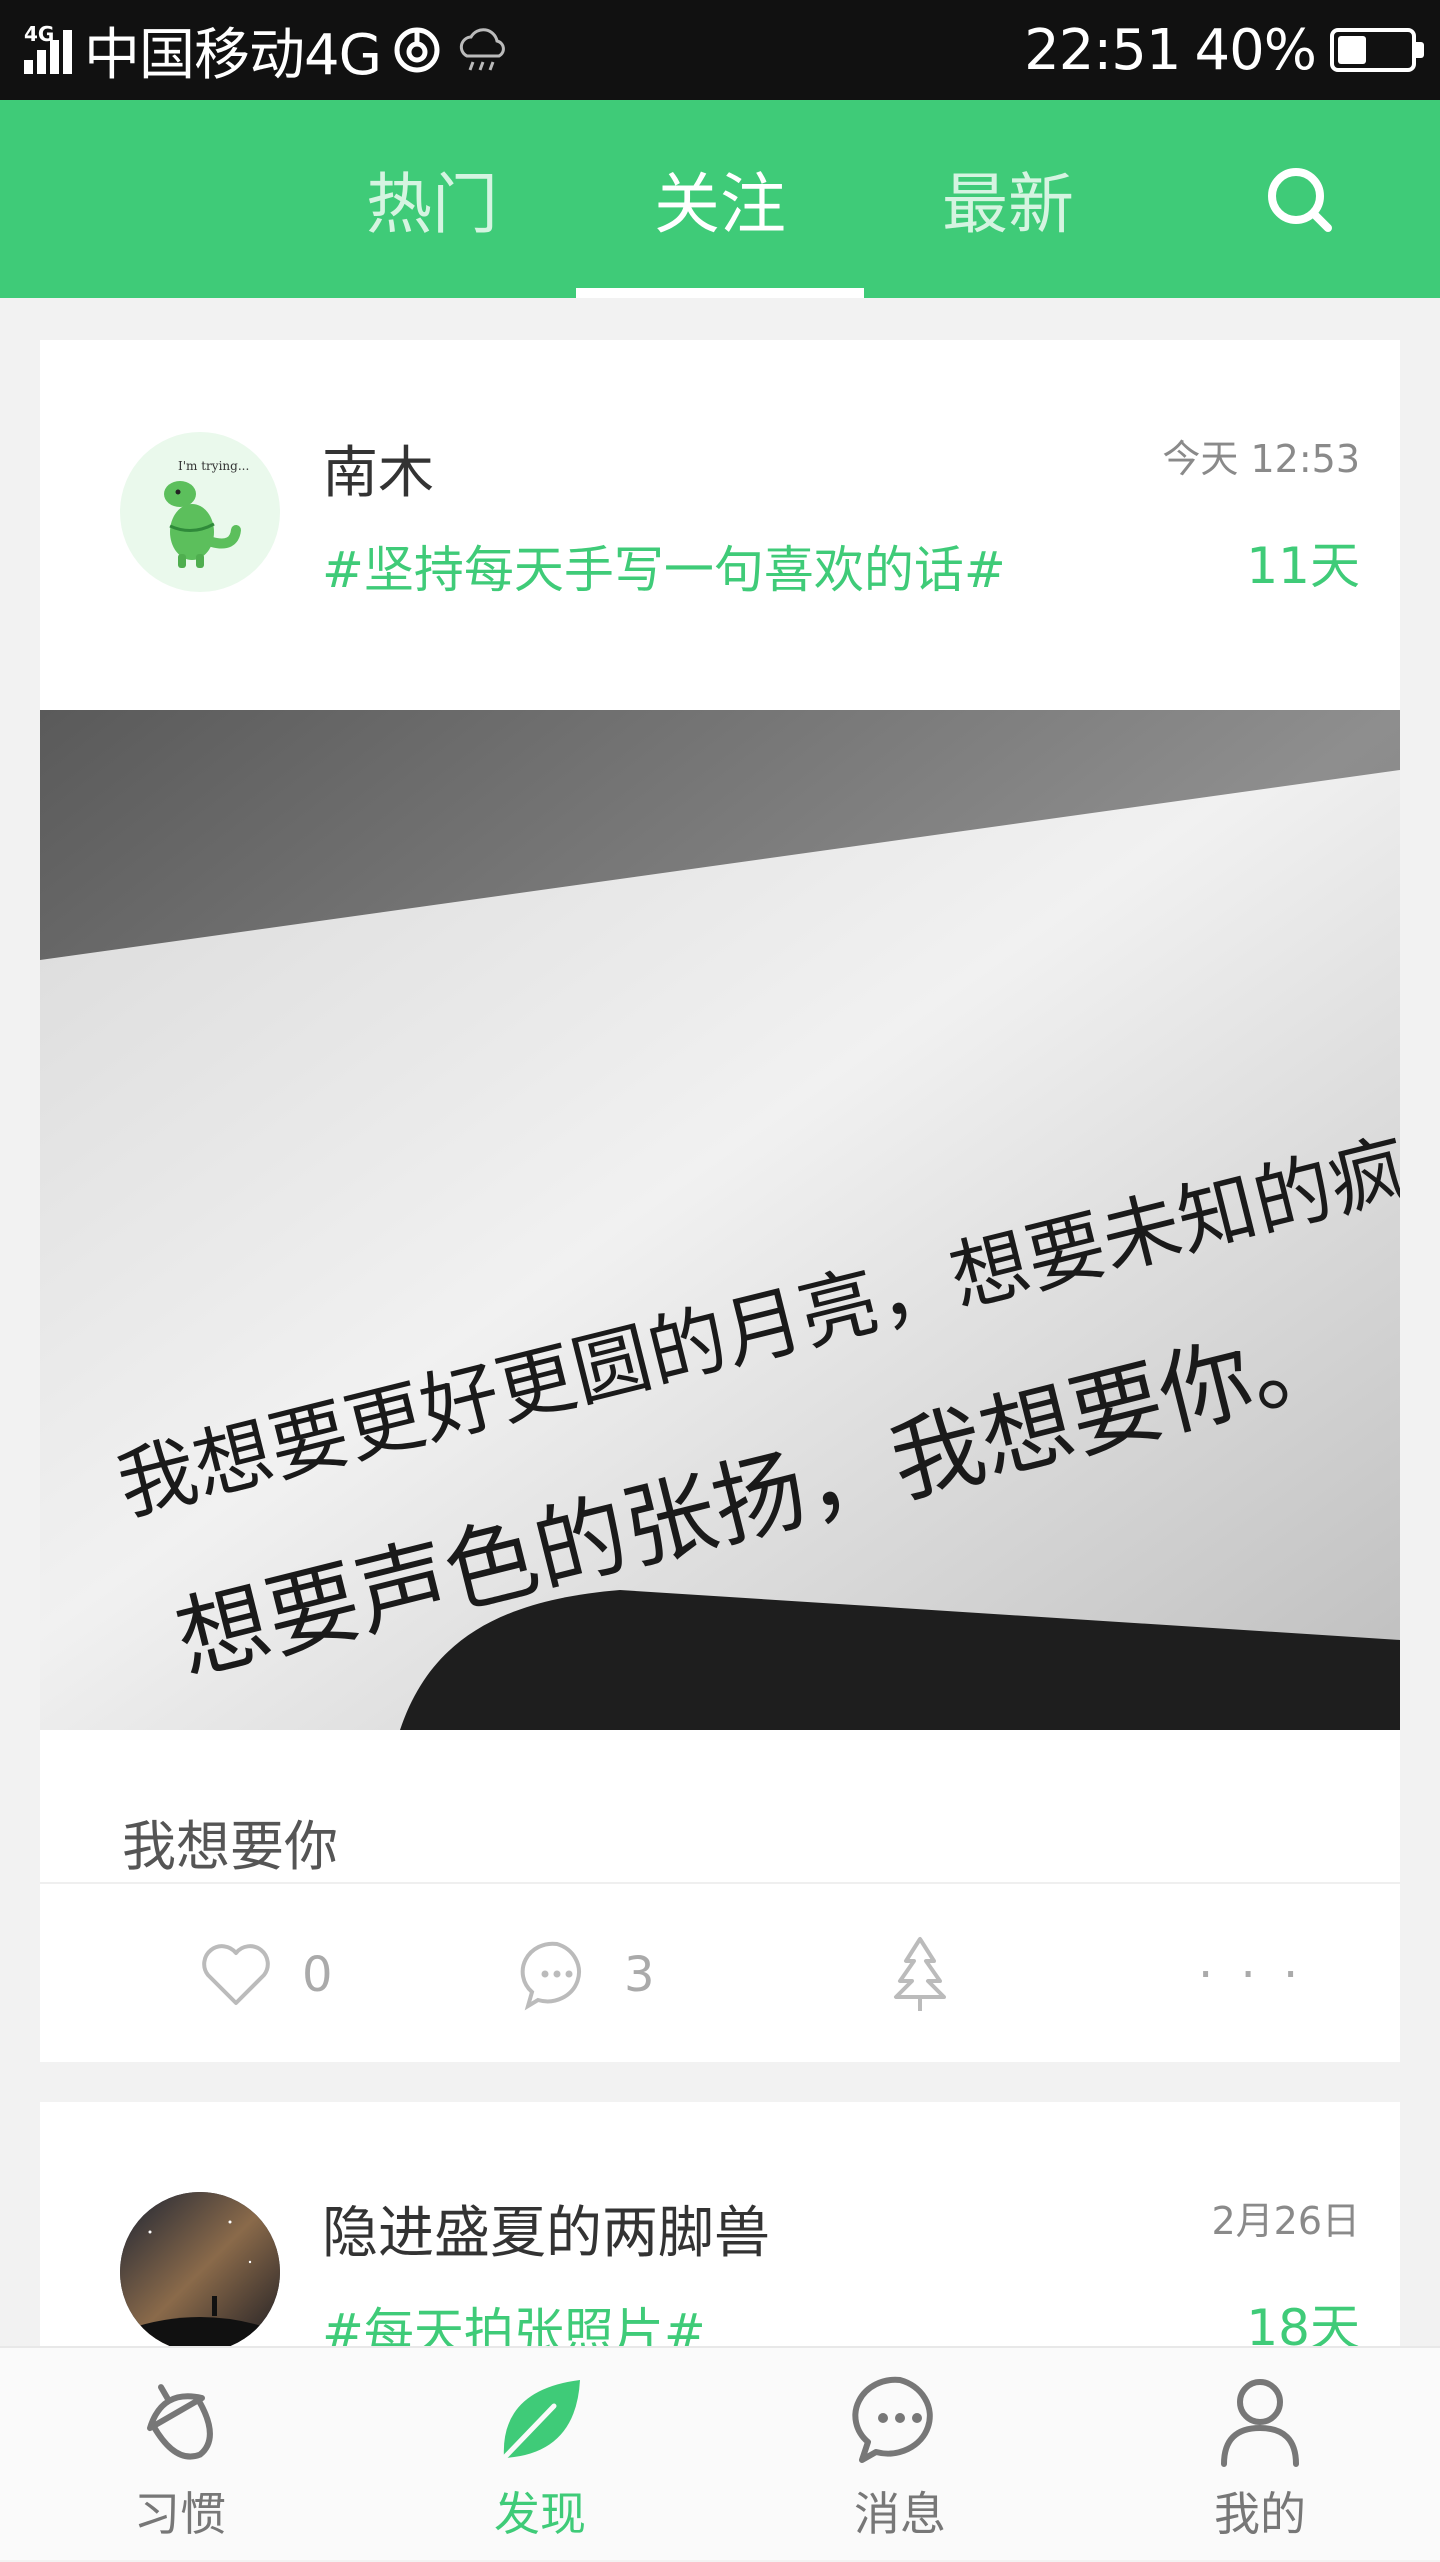 The width and height of the screenshot is (1440, 2562). I want to click on nav-label: 消息, so click(900, 2514).